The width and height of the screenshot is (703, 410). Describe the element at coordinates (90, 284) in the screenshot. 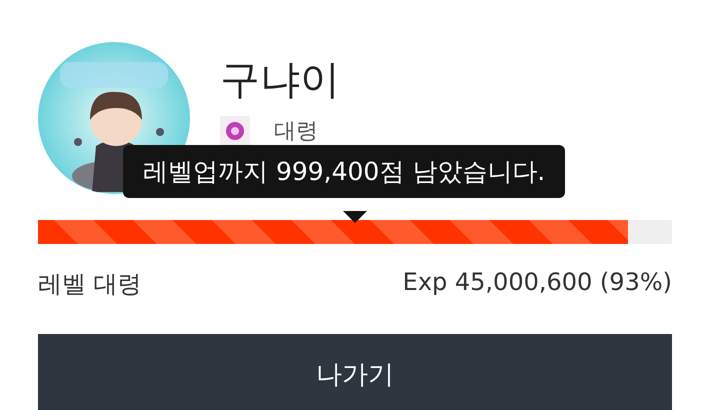

I see `level-label: 레벨 대령` at that location.